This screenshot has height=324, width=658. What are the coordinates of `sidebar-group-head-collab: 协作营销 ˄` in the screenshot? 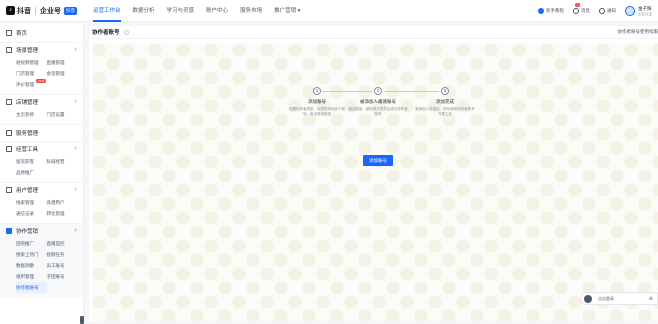 It's located at (41, 231).